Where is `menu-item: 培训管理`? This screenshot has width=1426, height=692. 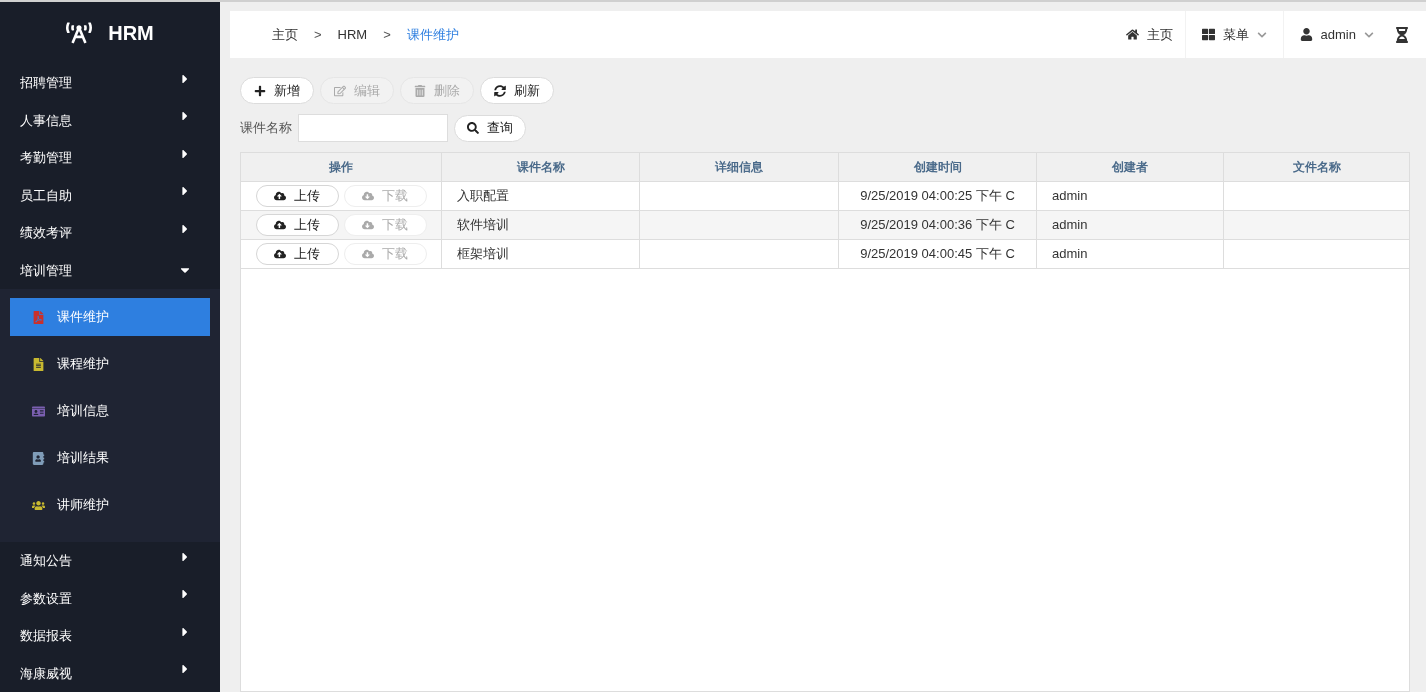 menu-item: 培训管理 is located at coordinates (110, 270).